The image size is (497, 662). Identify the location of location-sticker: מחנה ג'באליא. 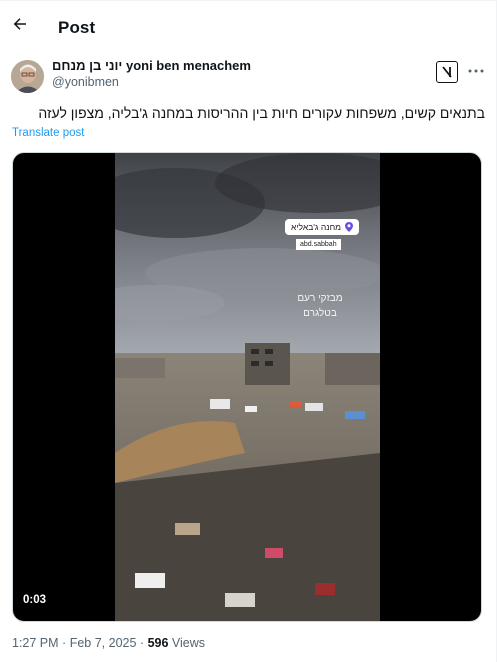
(322, 227).